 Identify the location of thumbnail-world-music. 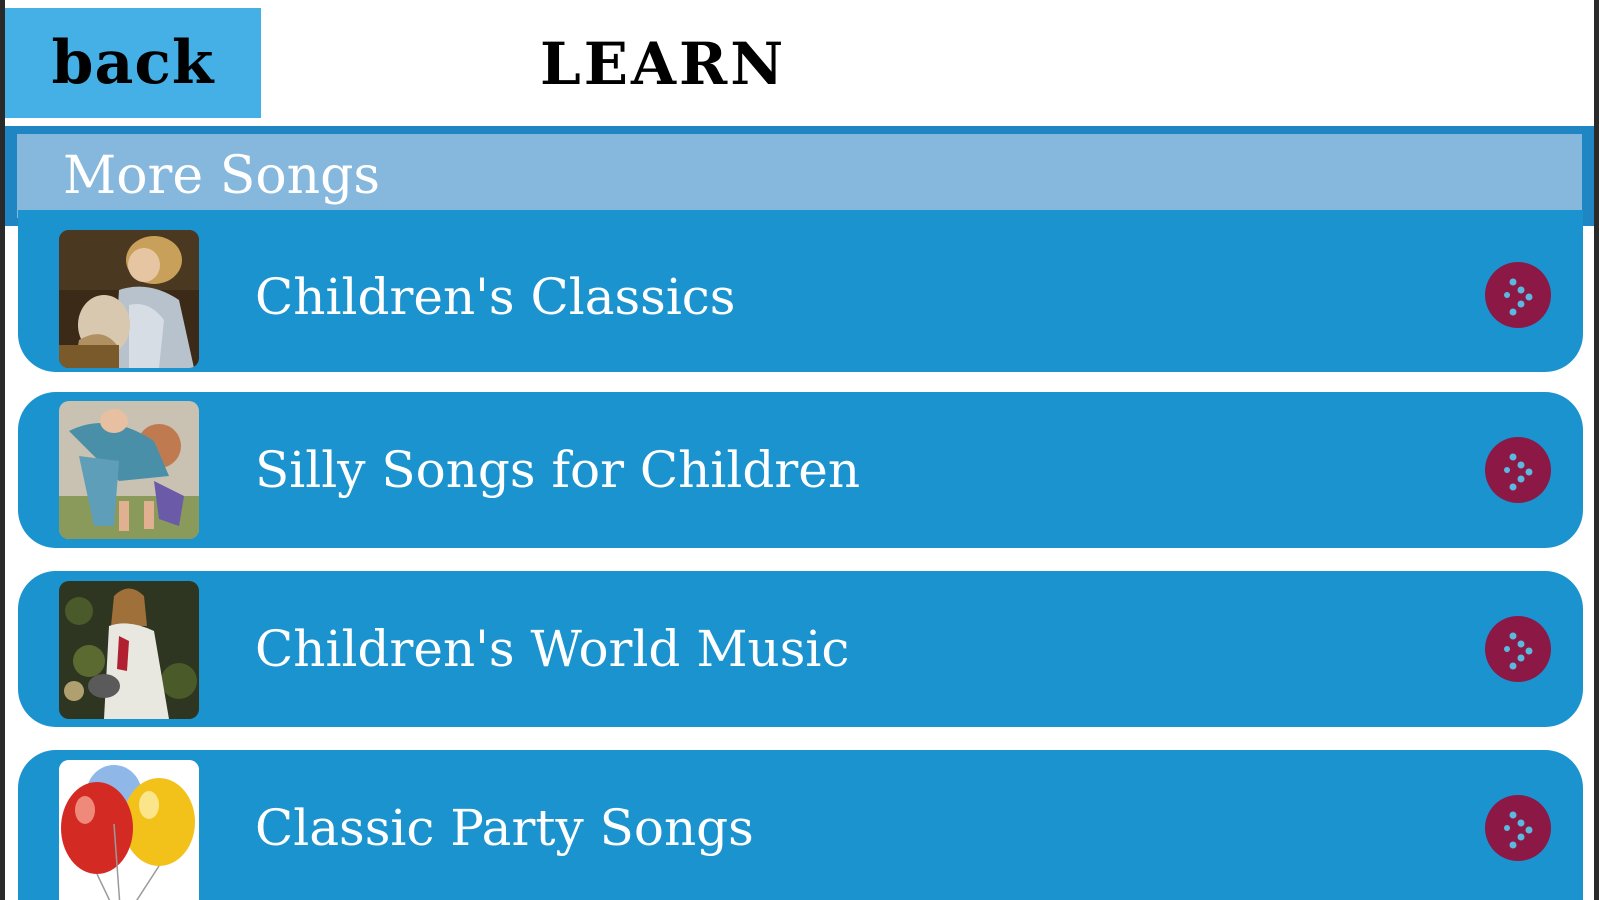
(129, 650).